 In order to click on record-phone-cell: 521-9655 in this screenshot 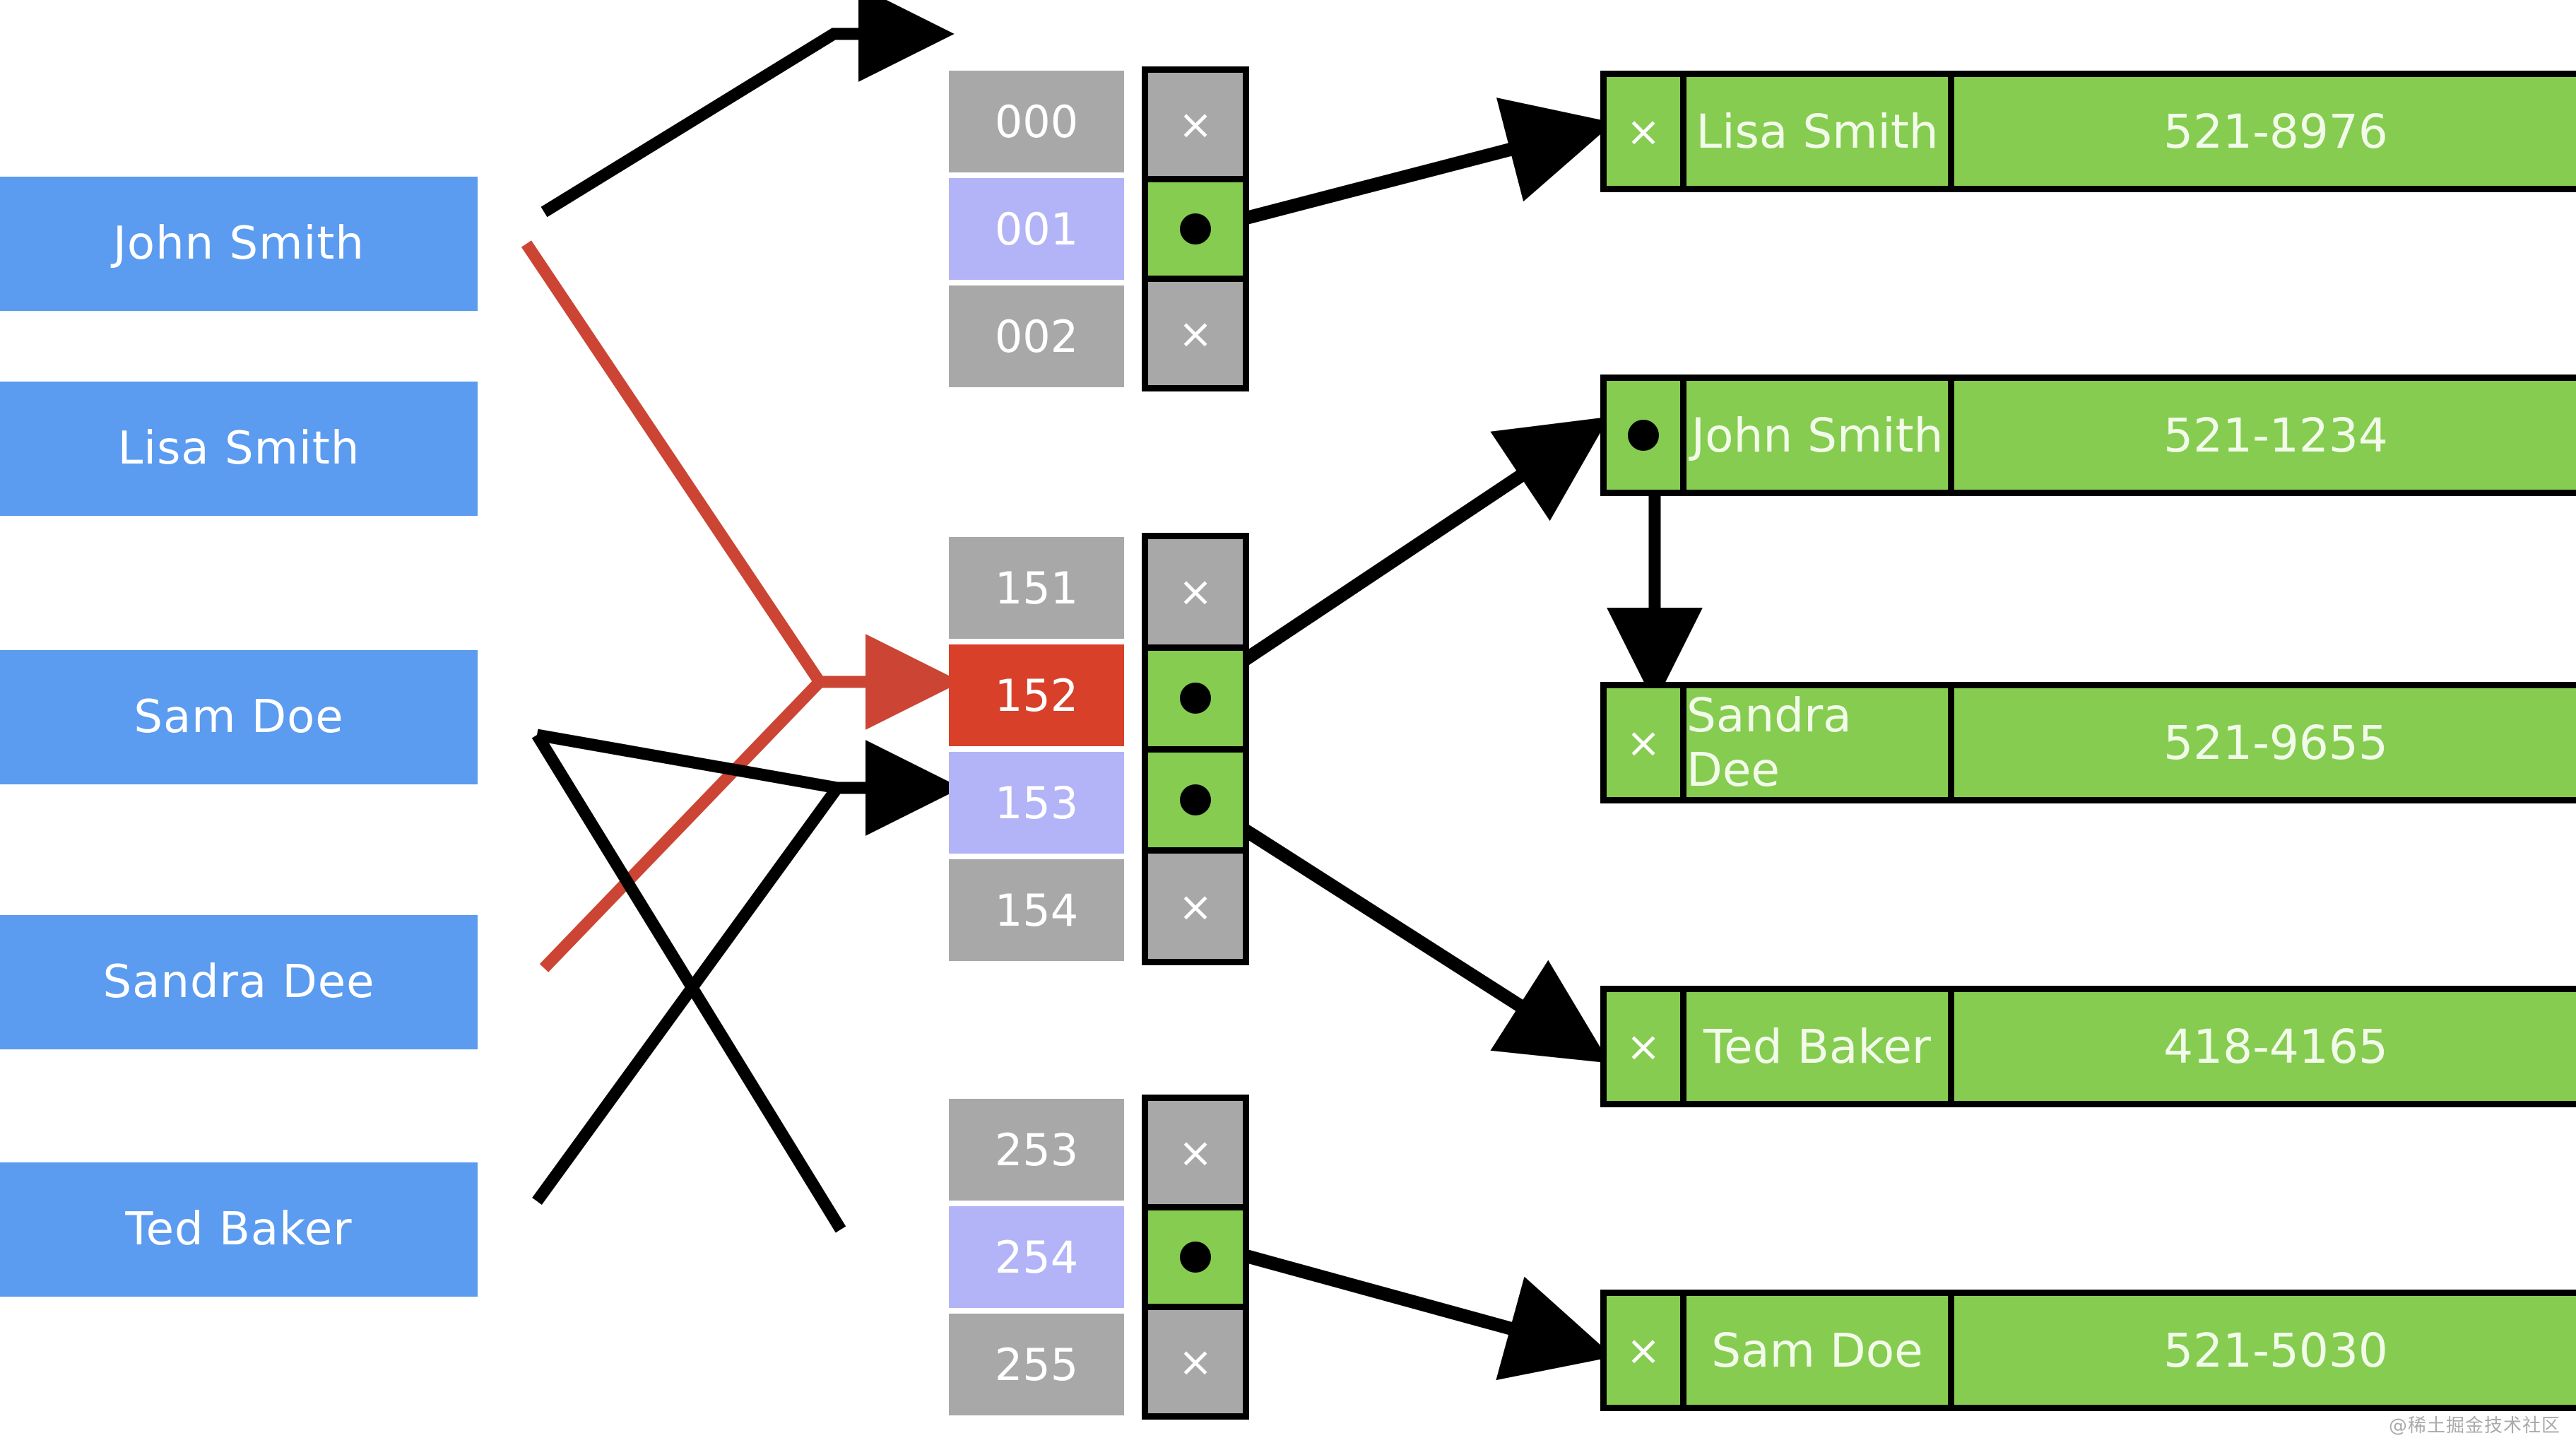, I will do `click(2265, 742)`.